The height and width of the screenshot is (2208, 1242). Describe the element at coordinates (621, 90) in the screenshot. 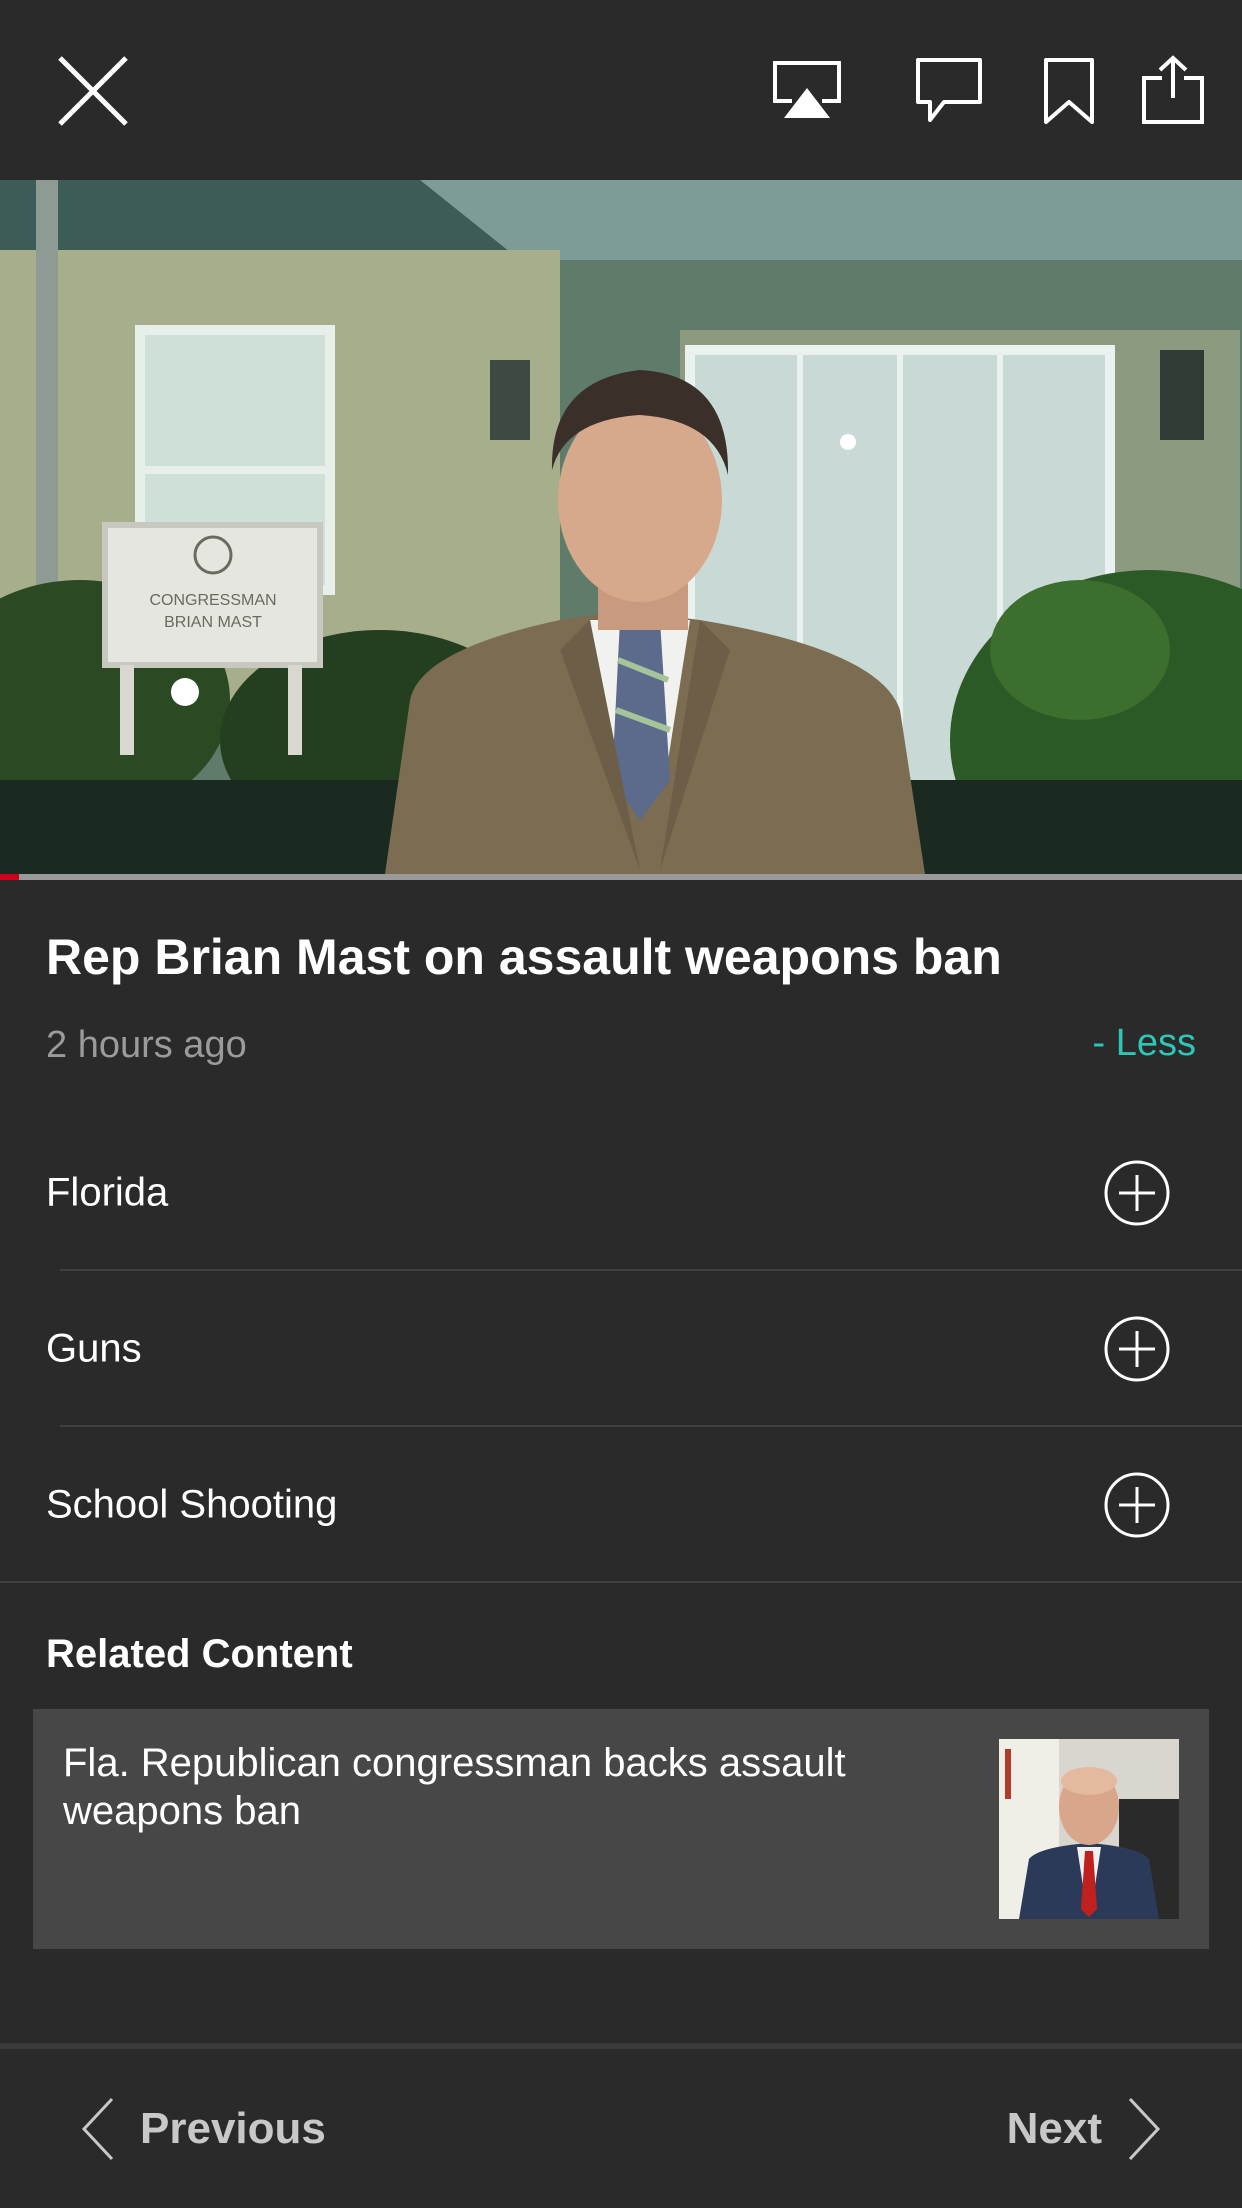

I see `top-bar` at that location.